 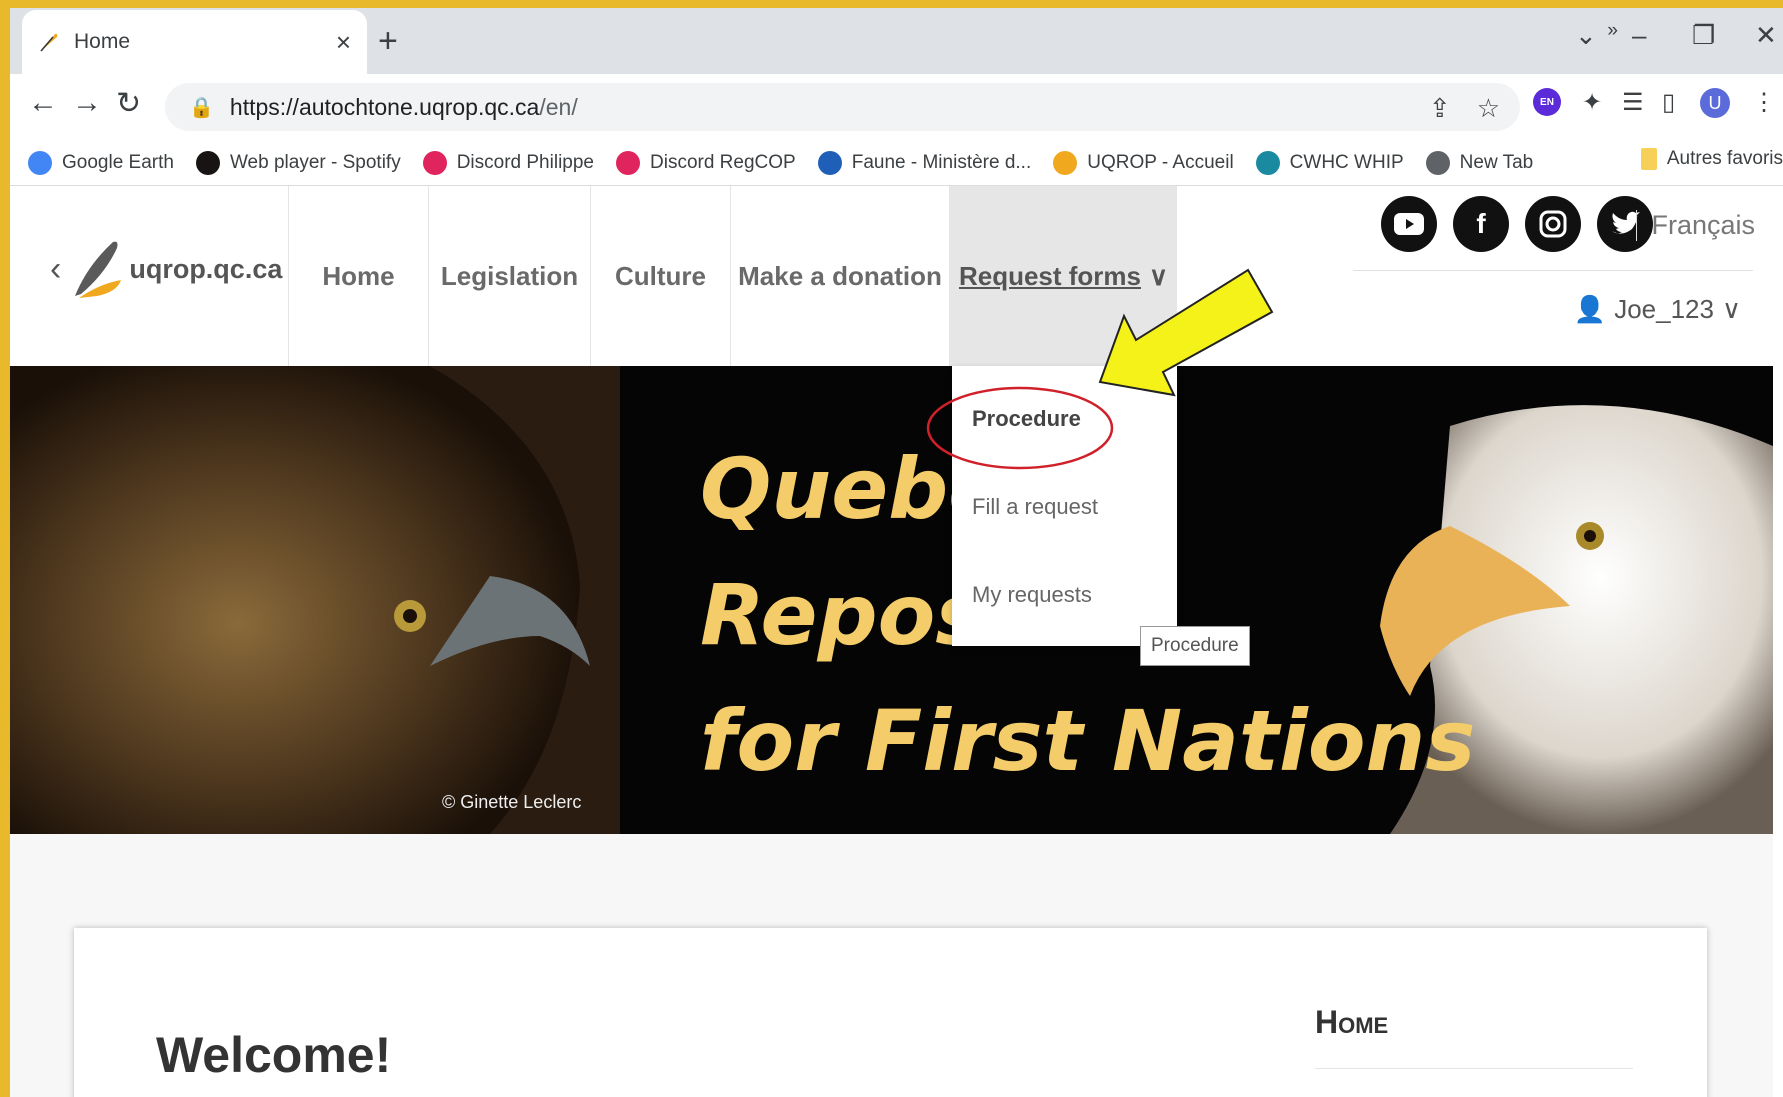 I want to click on site-logo: ‹ uqrop.qc.ca, so click(x=166, y=269).